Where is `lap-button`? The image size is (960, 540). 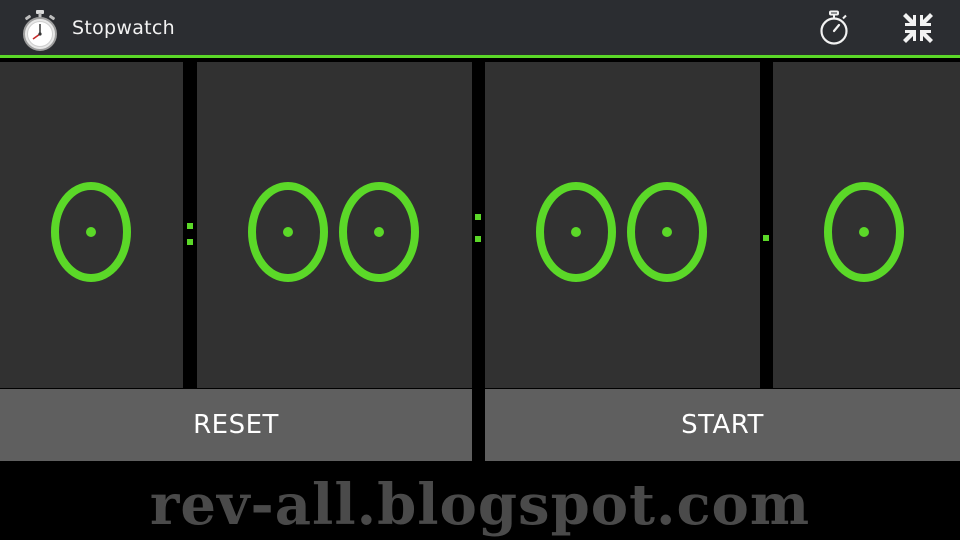
lap-button is located at coordinates (834, 30).